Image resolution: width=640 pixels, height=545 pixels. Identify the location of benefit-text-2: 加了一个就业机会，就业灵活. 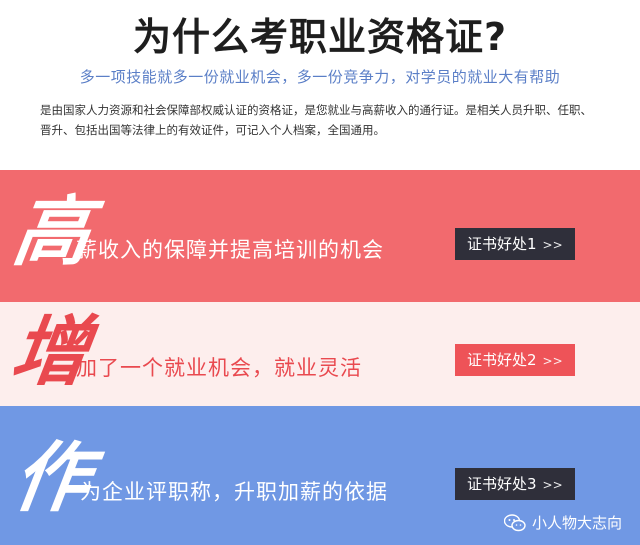
(219, 368).